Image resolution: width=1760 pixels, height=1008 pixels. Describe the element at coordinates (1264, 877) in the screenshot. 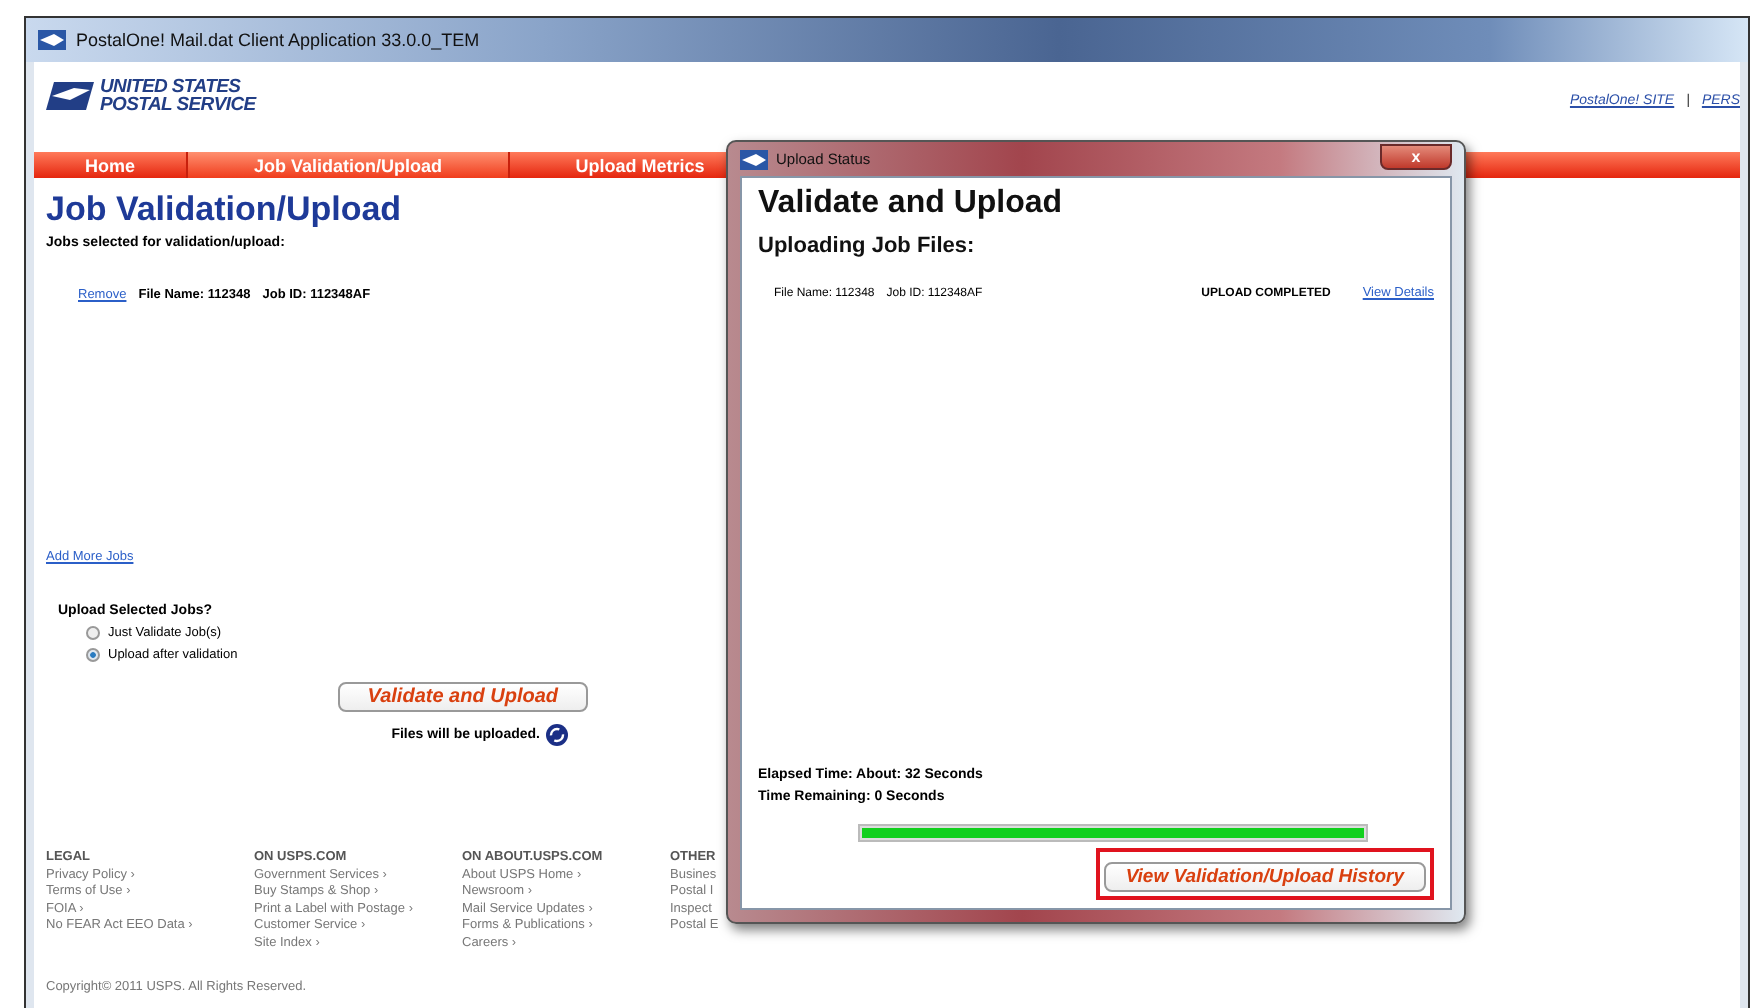

I see `history-button: View Validation/Upload History` at that location.